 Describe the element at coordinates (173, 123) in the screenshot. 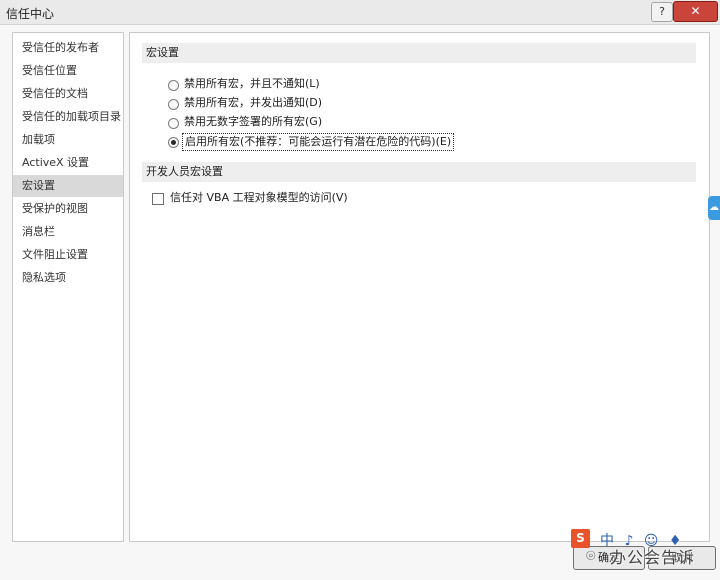

I see `radio-disable-unsigned` at that location.